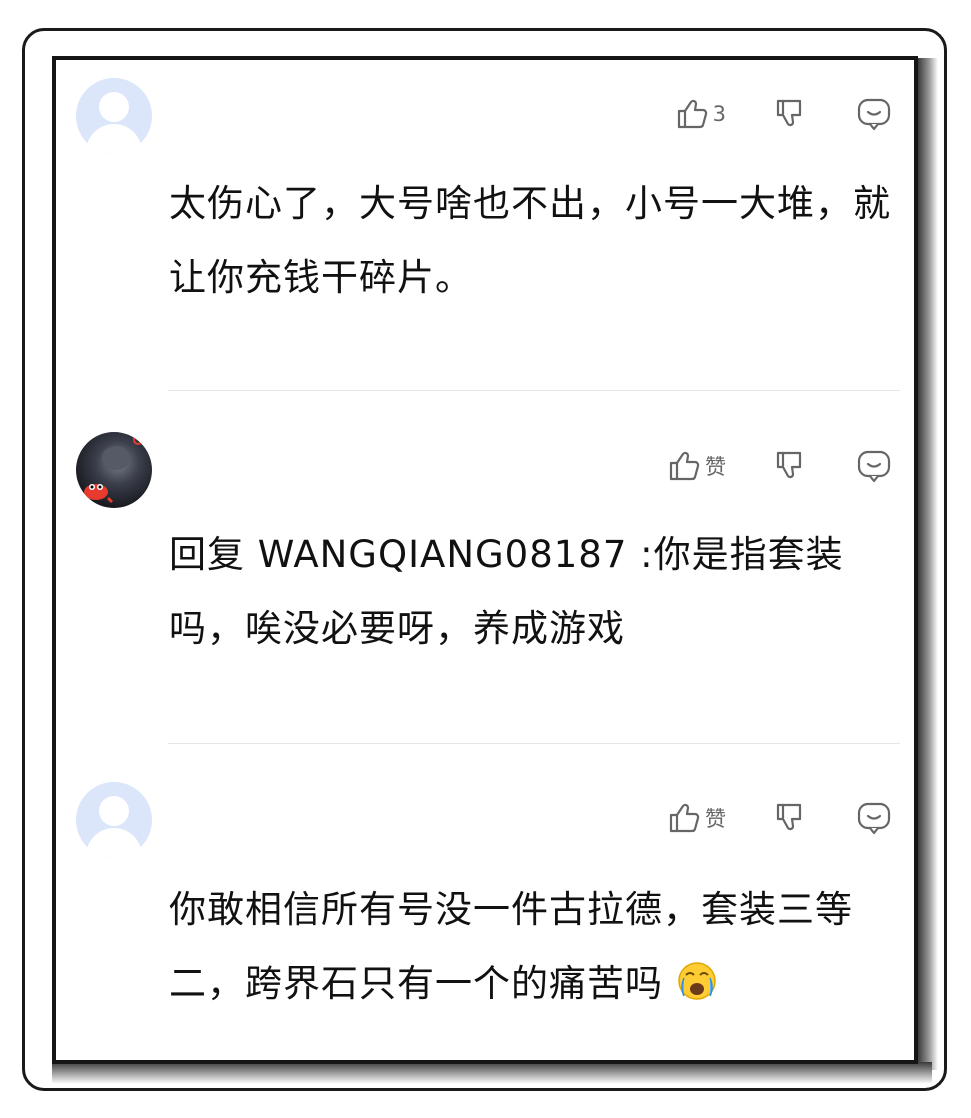 Image resolution: width=971 pixels, height=1118 pixels. What do you see at coordinates (719, 114) in the screenshot?
I see `like-count: 3` at bounding box center [719, 114].